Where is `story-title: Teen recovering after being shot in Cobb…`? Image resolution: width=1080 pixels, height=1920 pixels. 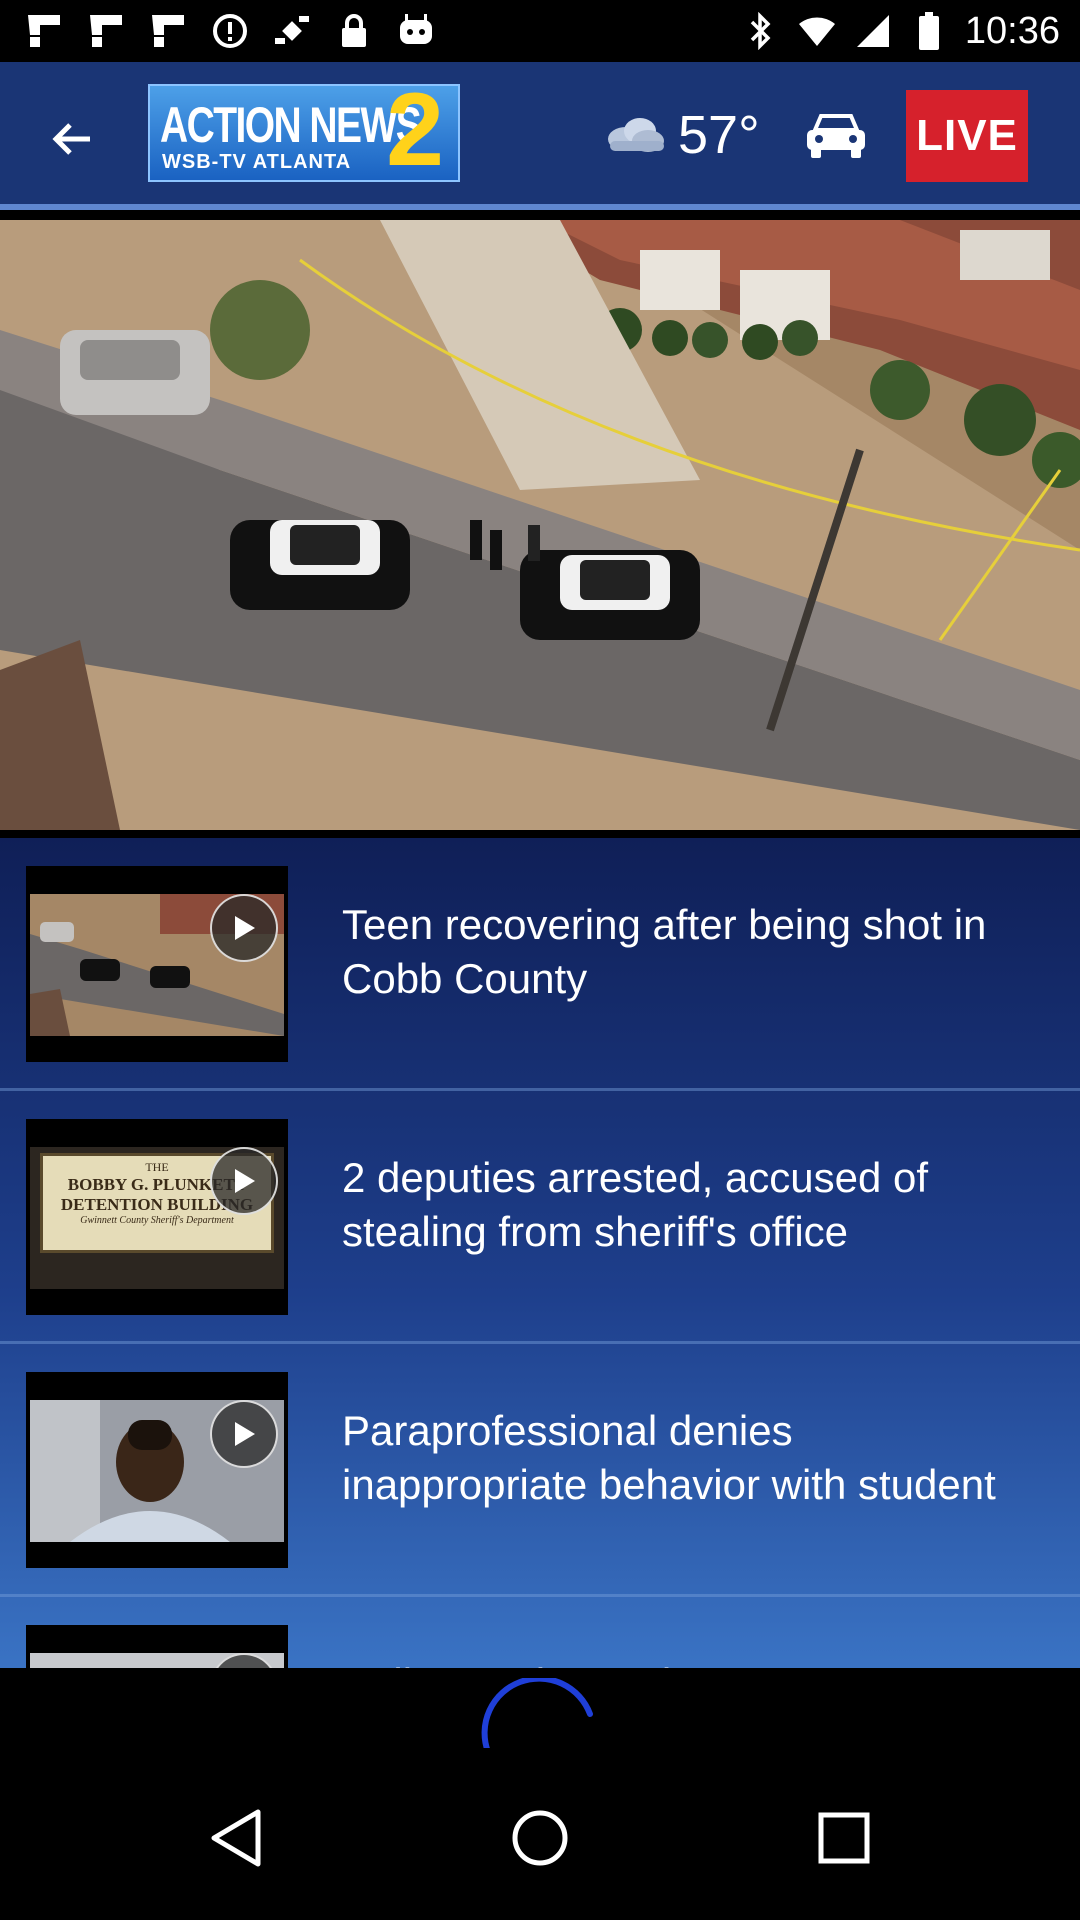 story-title: Teen recovering after being shot in Cobb… is located at coordinates (692, 952).